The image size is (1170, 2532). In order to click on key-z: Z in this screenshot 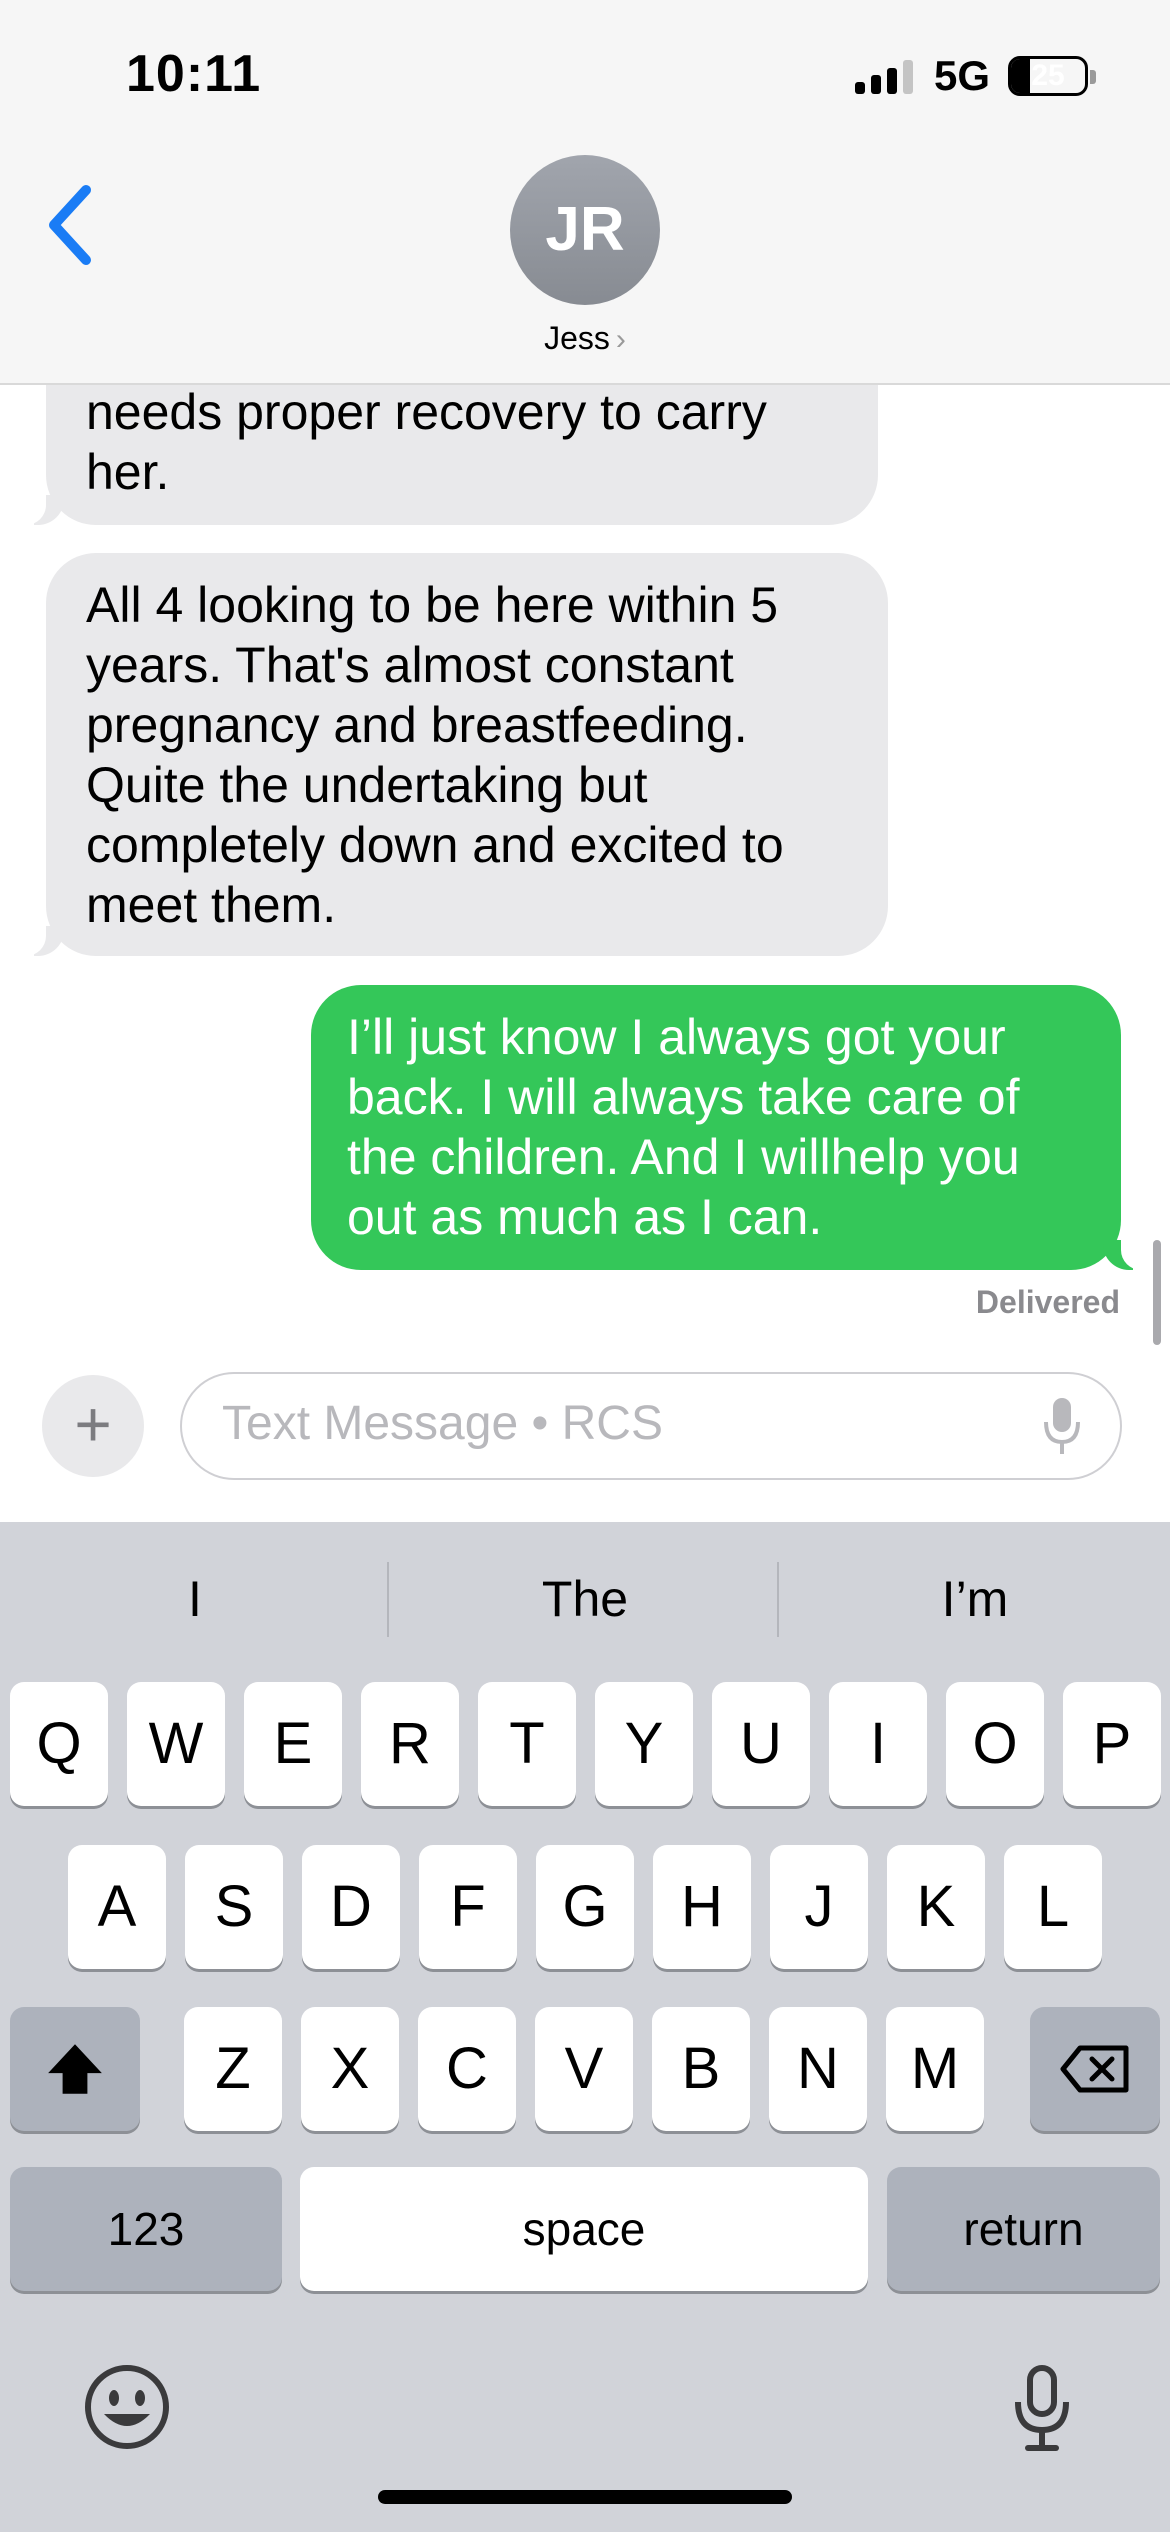, I will do `click(233, 2069)`.